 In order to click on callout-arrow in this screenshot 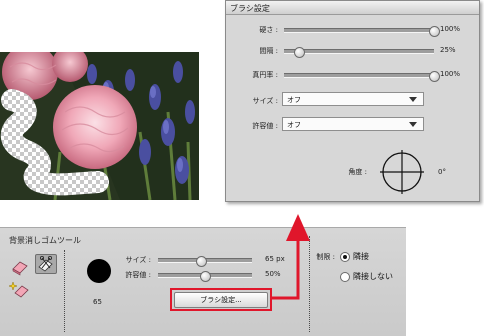, I will do `click(291, 257)`.